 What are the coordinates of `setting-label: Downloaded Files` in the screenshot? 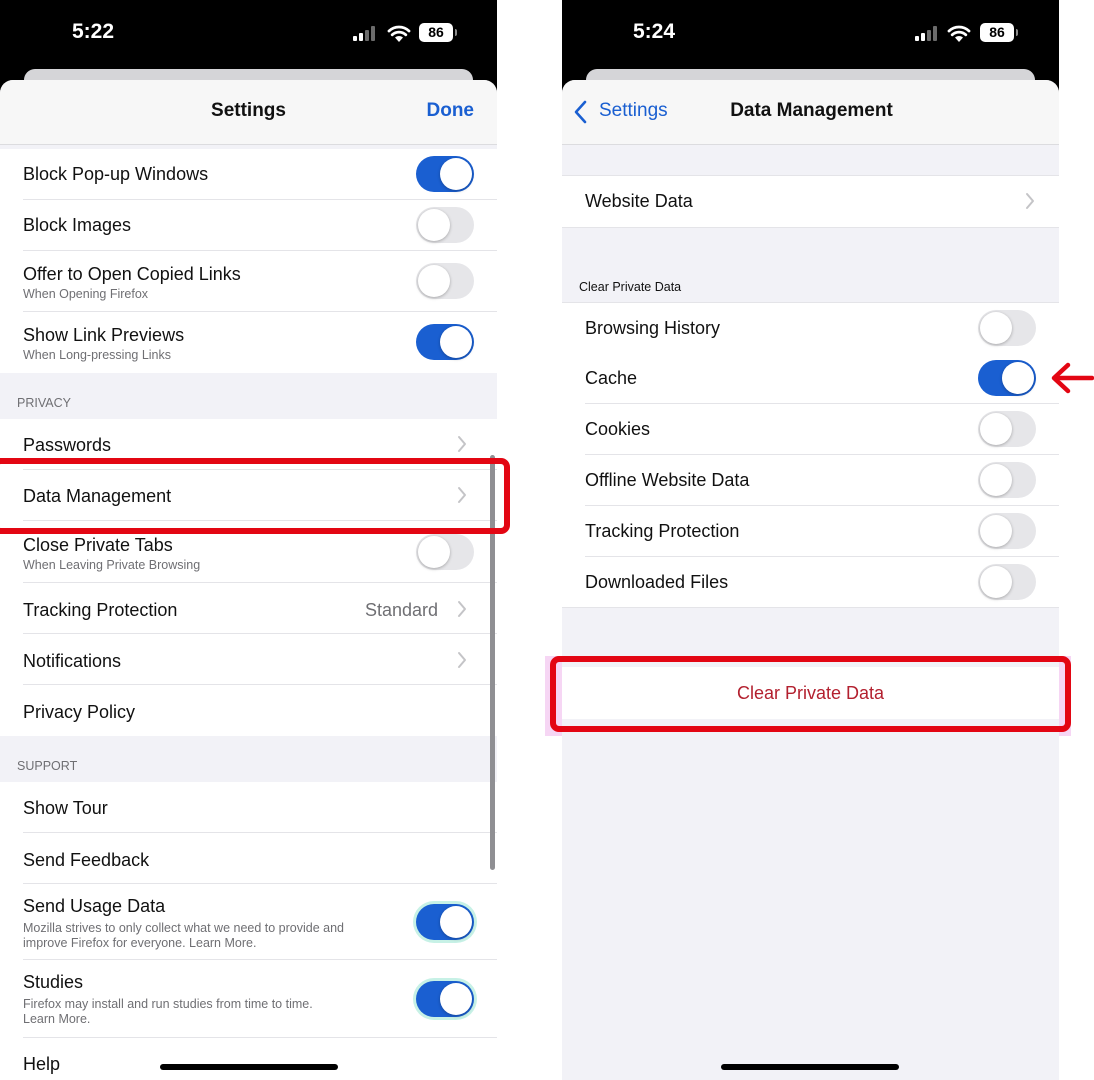 It's located at (657, 582).